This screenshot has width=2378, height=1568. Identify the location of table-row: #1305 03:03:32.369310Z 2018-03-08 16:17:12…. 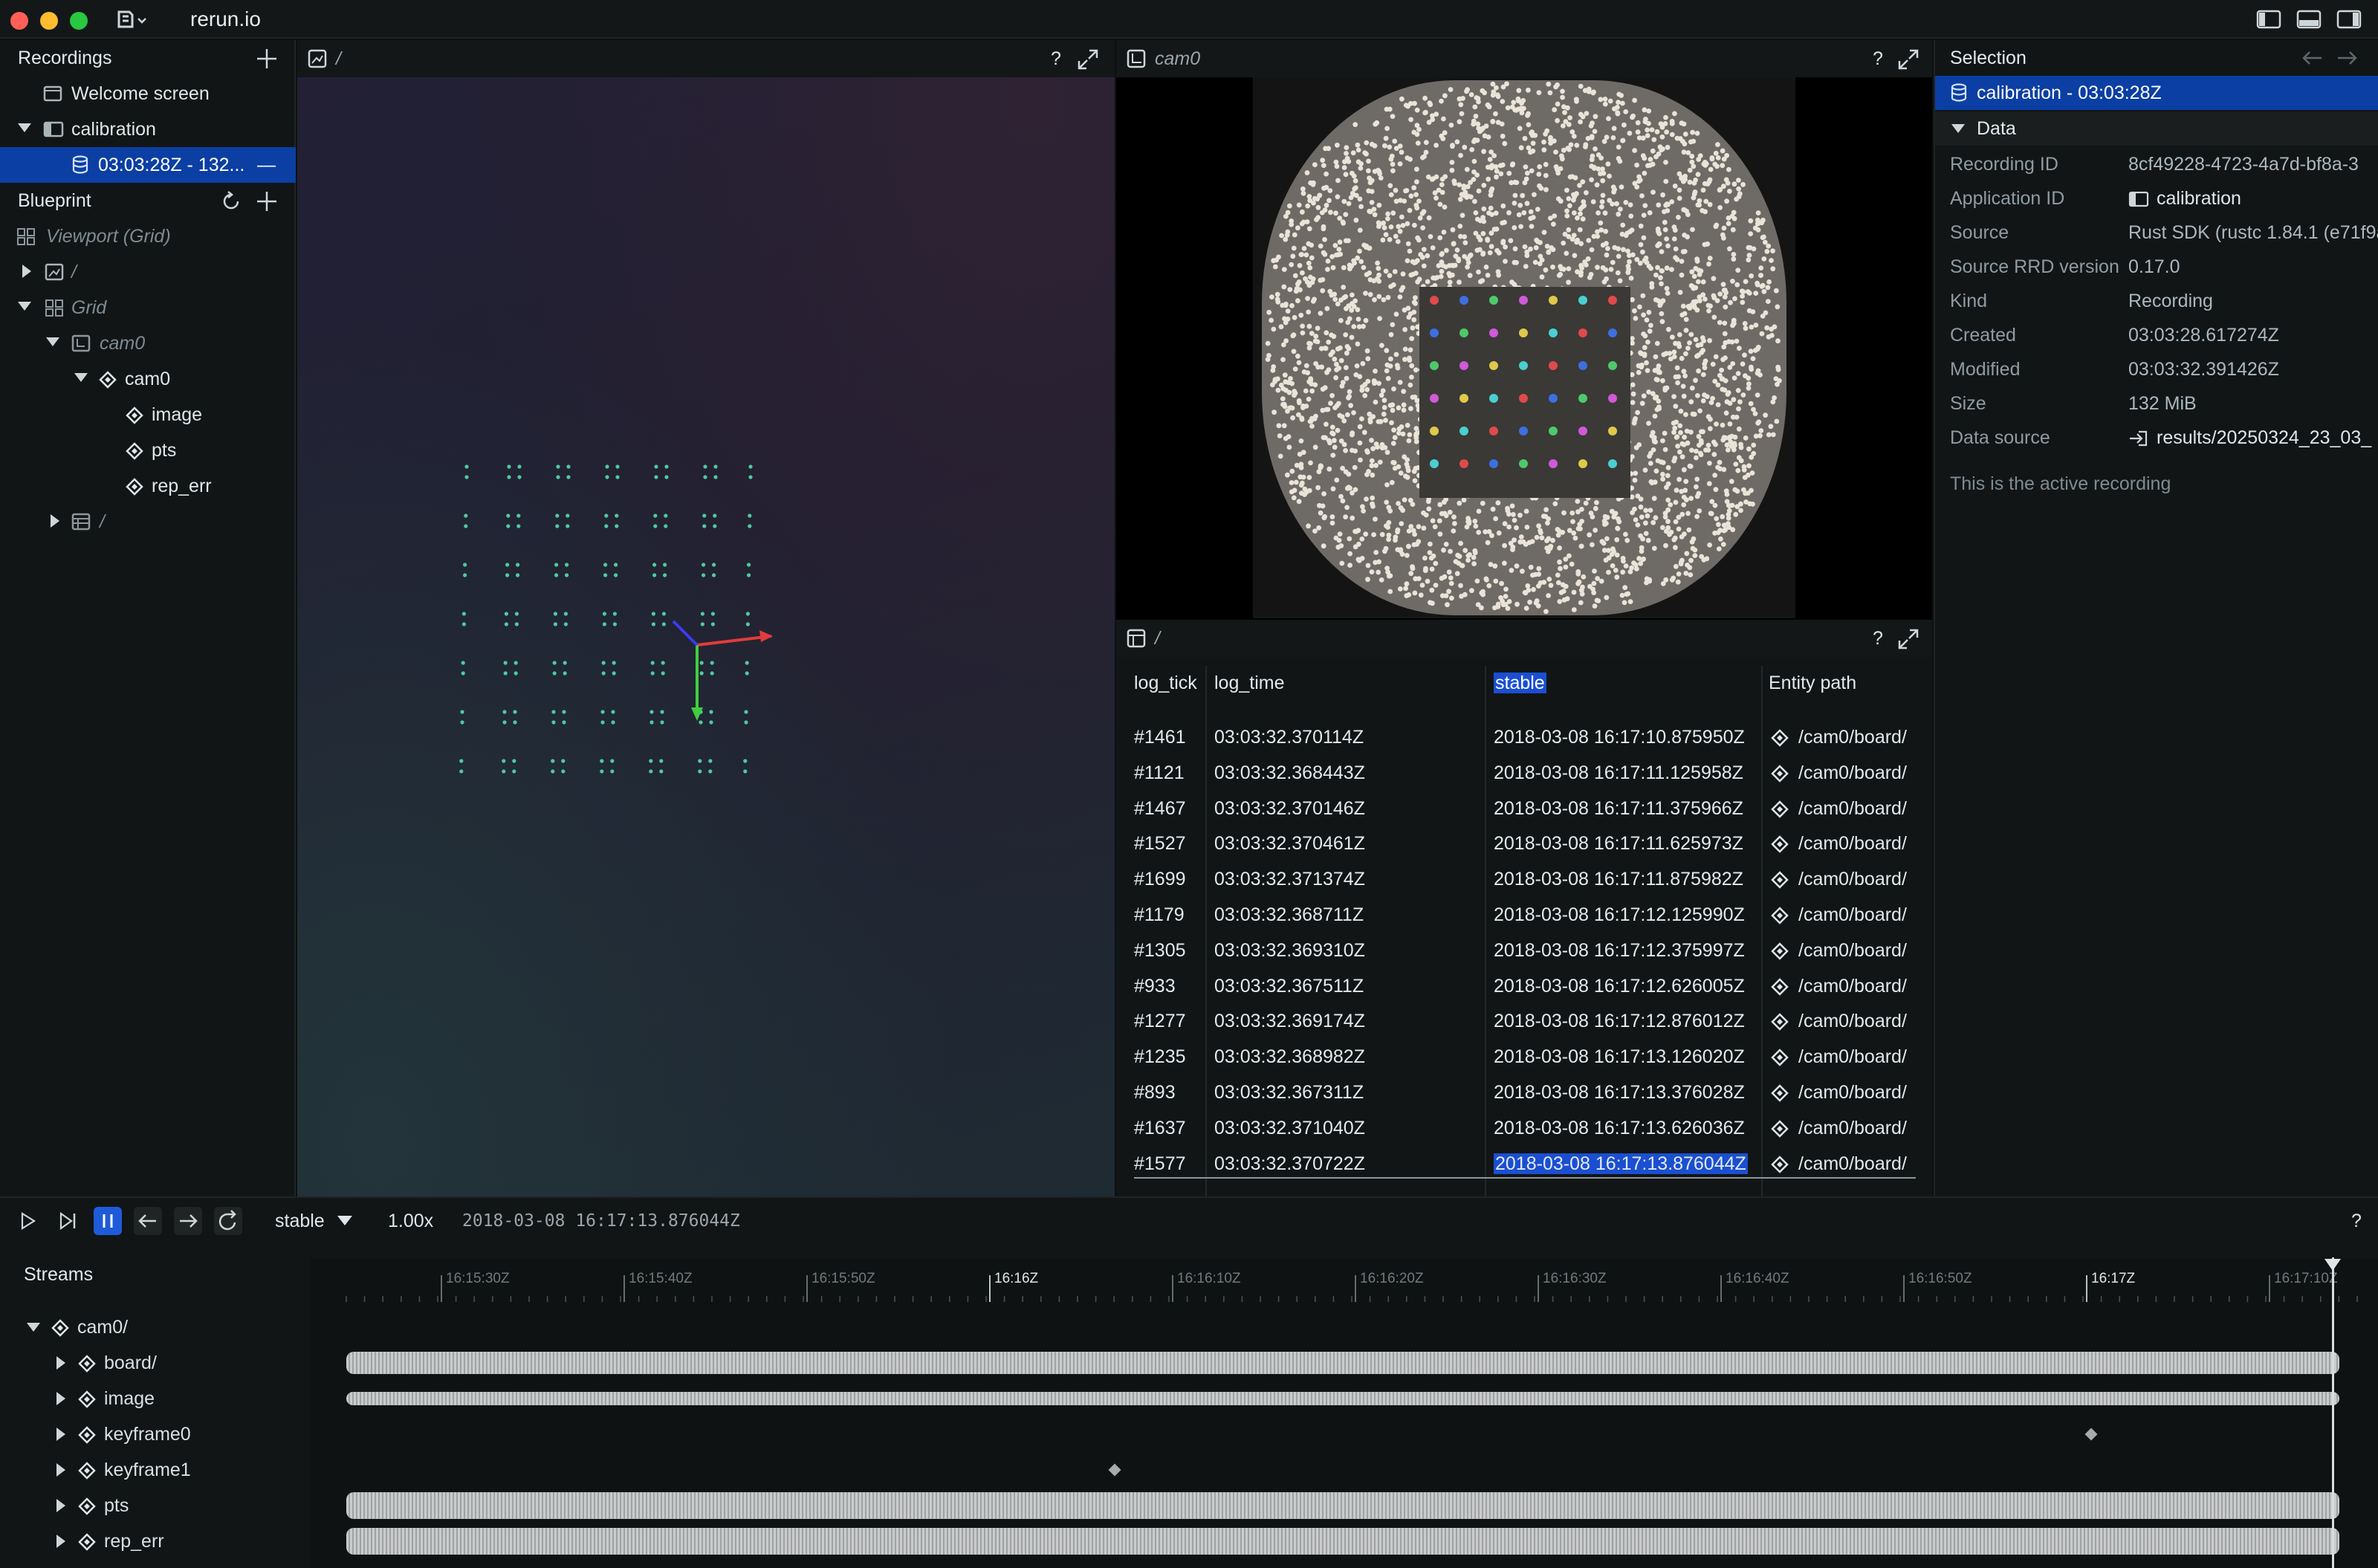
(1524, 950).